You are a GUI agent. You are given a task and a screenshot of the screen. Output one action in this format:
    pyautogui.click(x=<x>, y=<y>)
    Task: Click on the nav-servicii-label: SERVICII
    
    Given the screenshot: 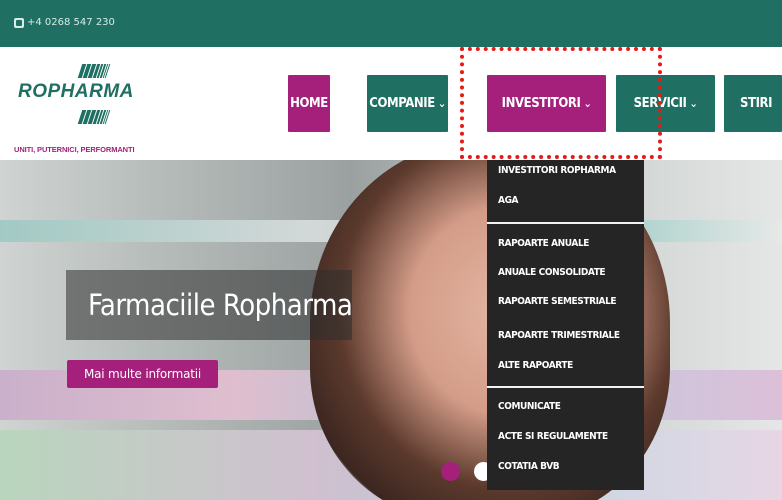 What is the action you would take?
    pyautogui.click(x=660, y=103)
    